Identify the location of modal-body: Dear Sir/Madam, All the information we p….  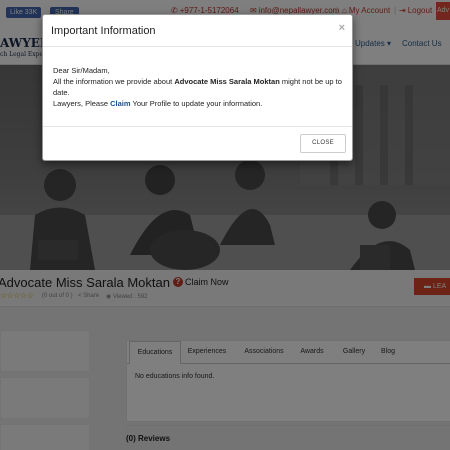
(198, 87).